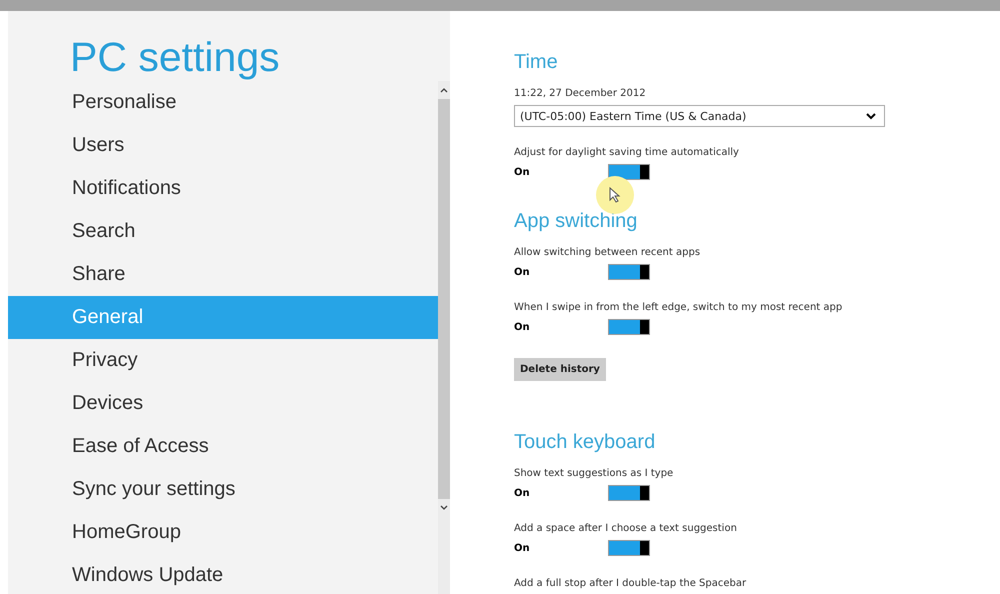 Image resolution: width=1000 pixels, height=594 pixels. Describe the element at coordinates (608, 252) in the screenshot. I see `setting-label: Allow switching between recent apps` at that location.